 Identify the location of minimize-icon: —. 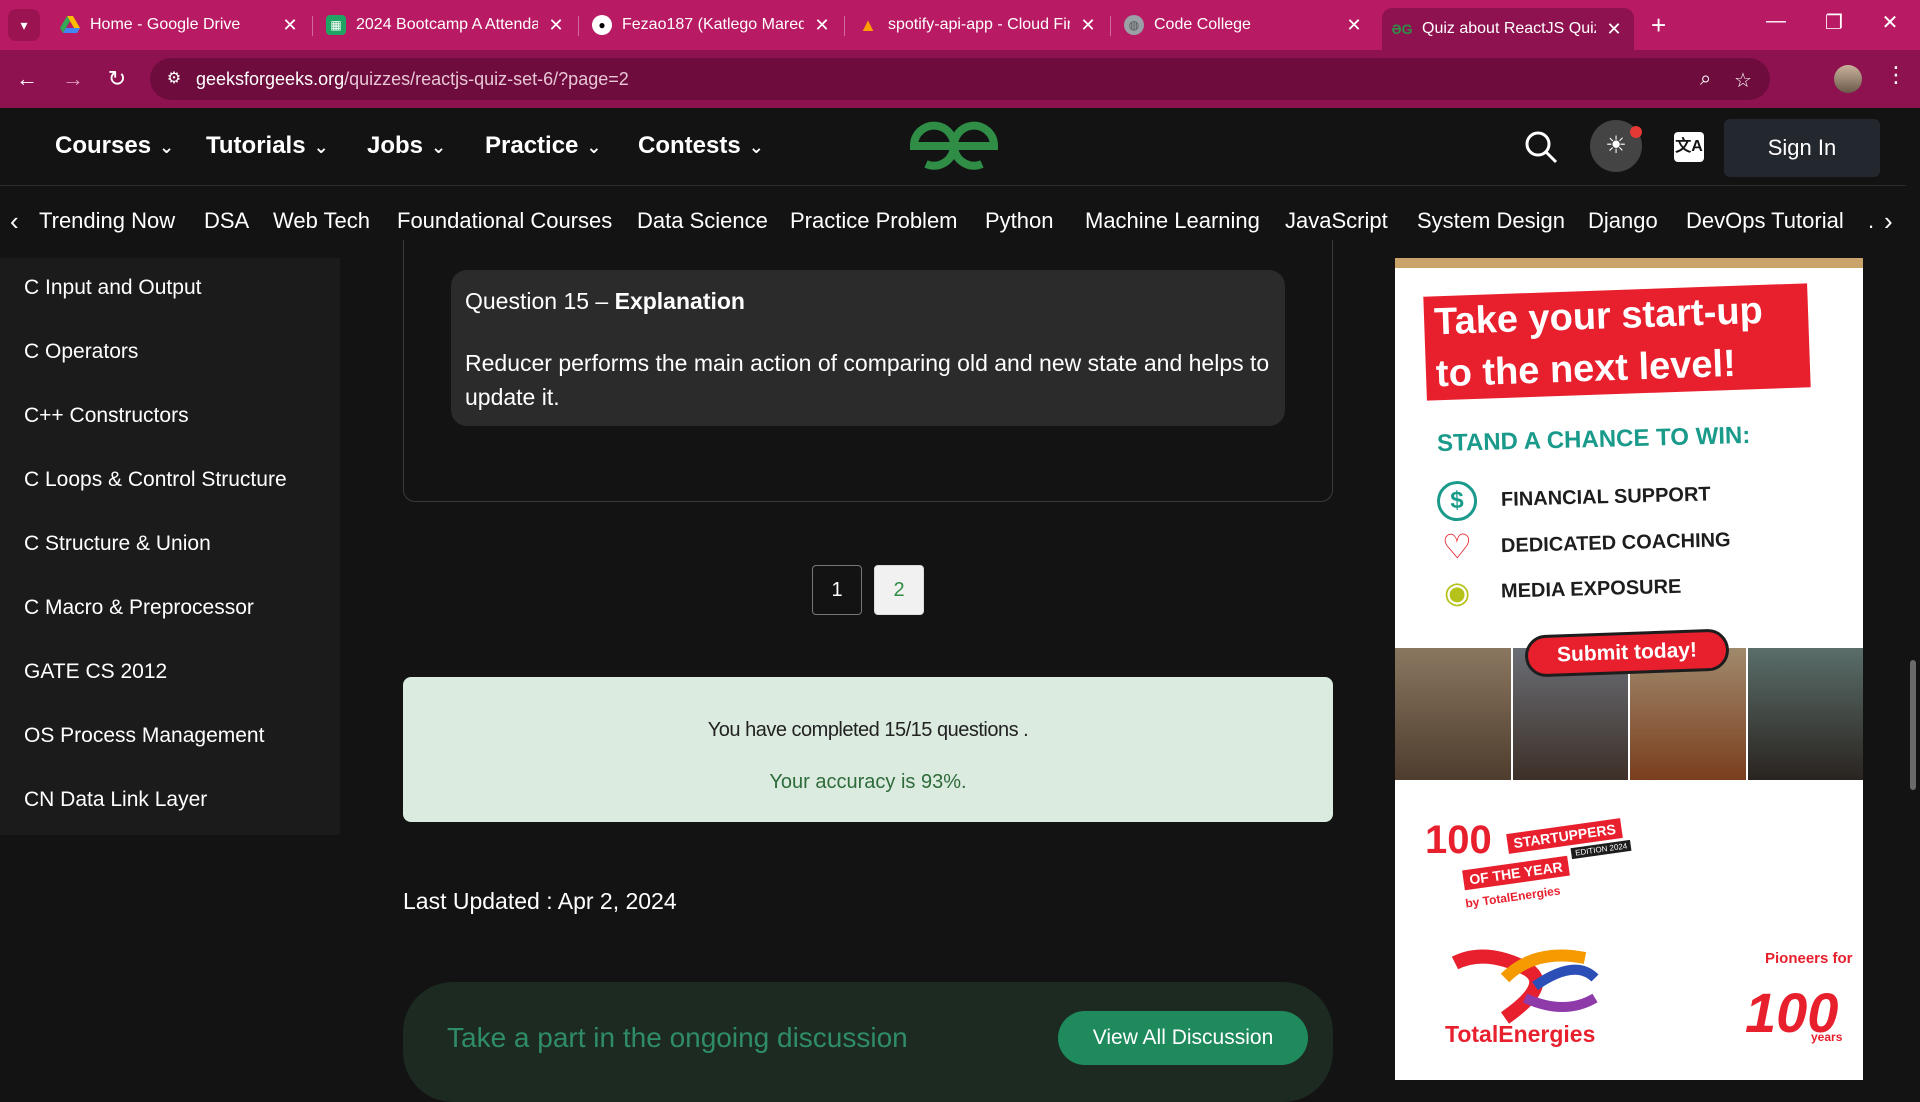
(1776, 21).